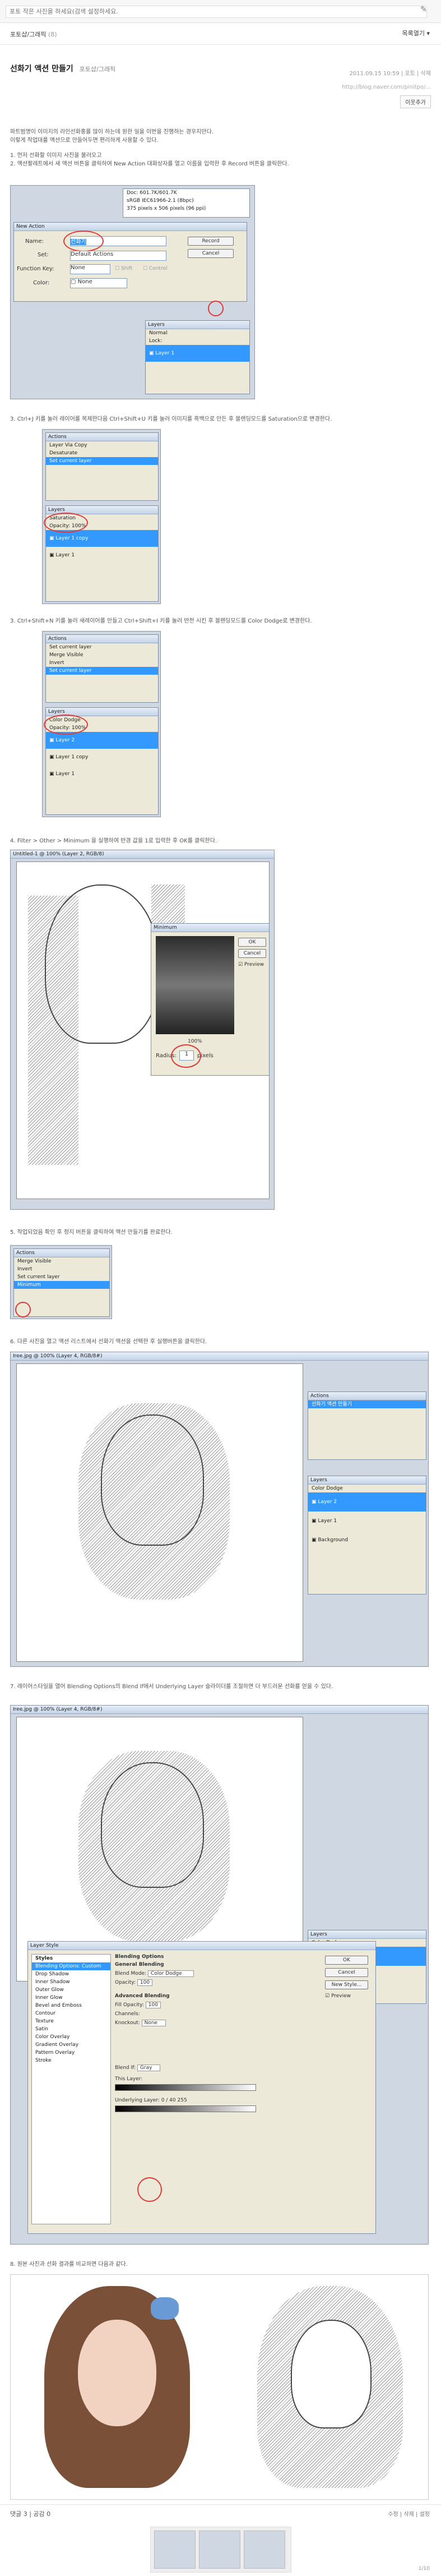 This screenshot has height=2576, width=441. What do you see at coordinates (71, 2021) in the screenshot?
I see `style-item: Texture` at bounding box center [71, 2021].